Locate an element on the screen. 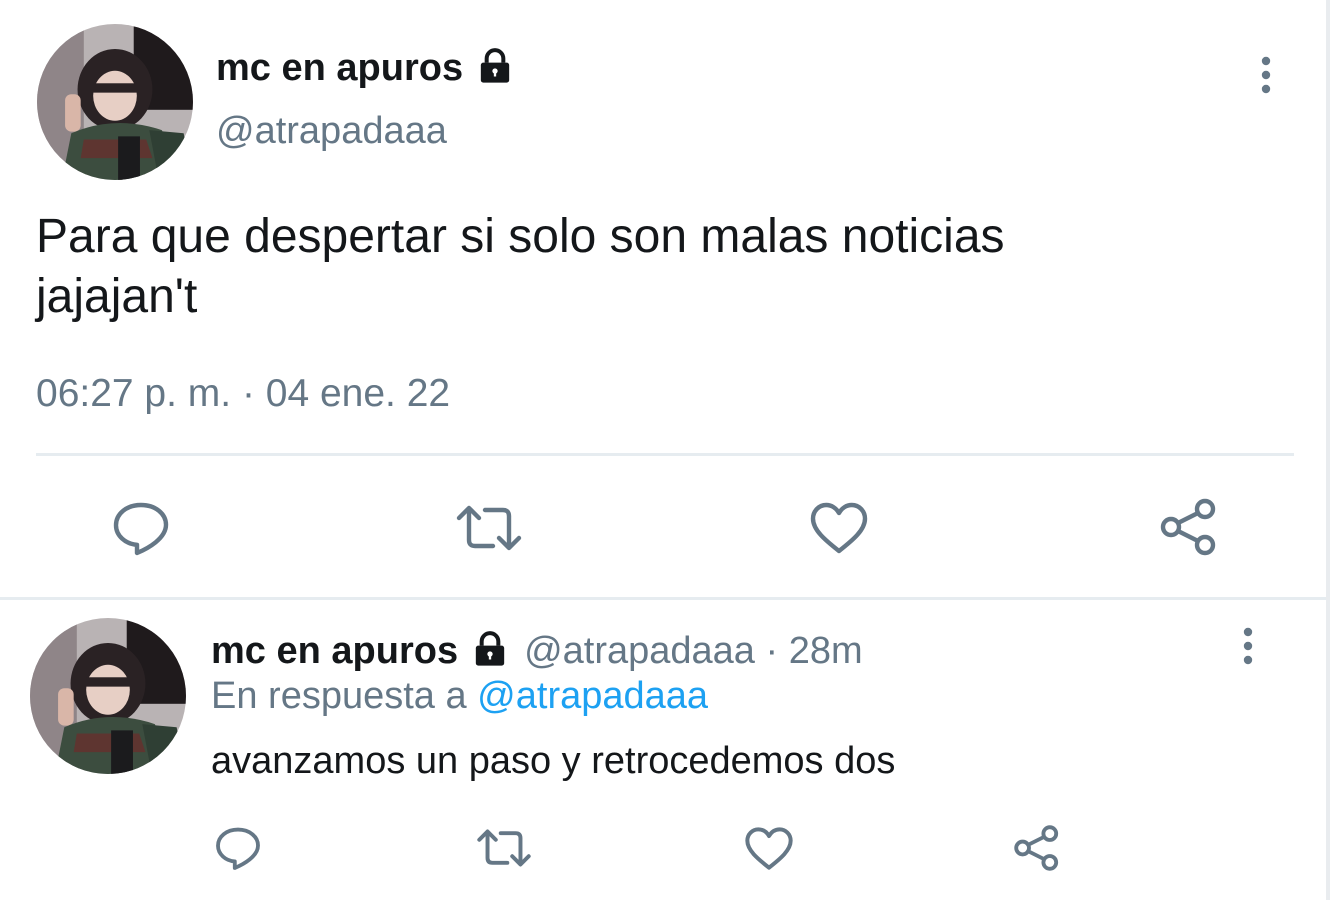  tweet-text-line: jajajan't is located at coordinates (117, 296).